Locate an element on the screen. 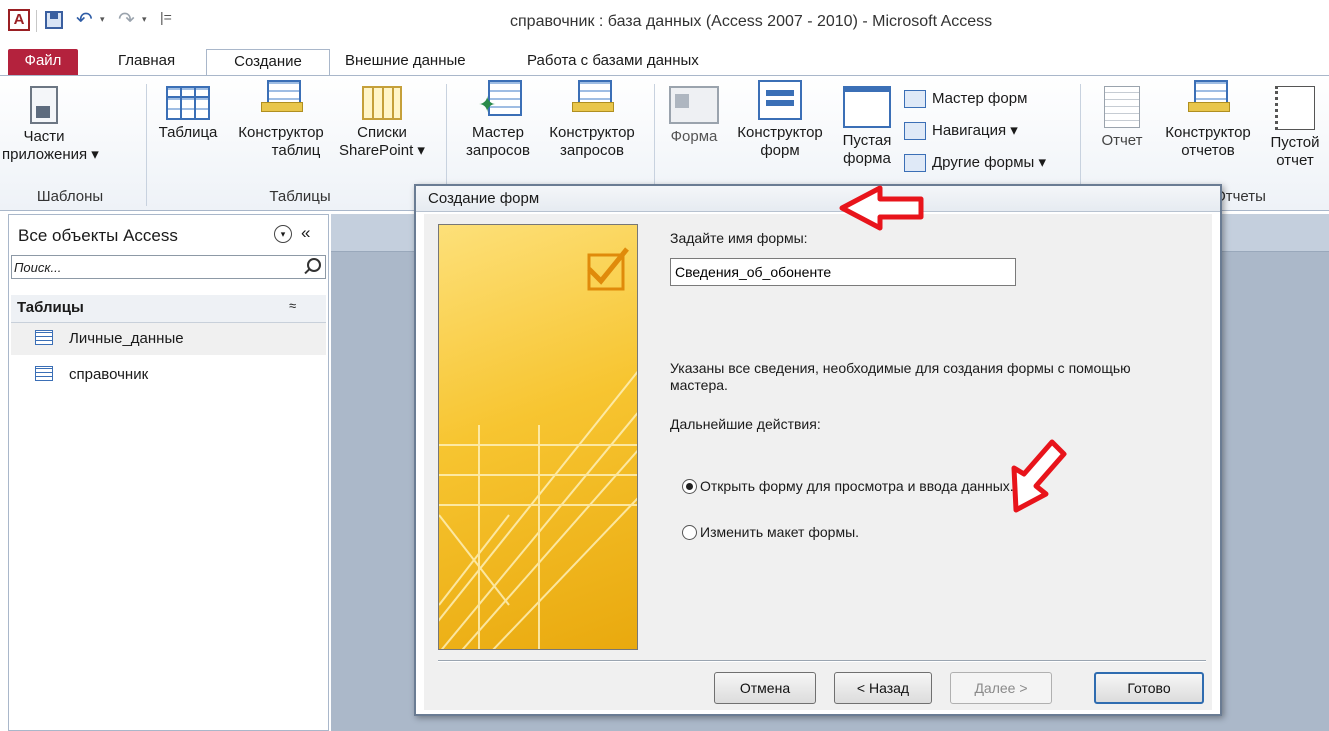  nav-pane-header: Все объекты Access ▾ « is located at coordinates (168, 234).